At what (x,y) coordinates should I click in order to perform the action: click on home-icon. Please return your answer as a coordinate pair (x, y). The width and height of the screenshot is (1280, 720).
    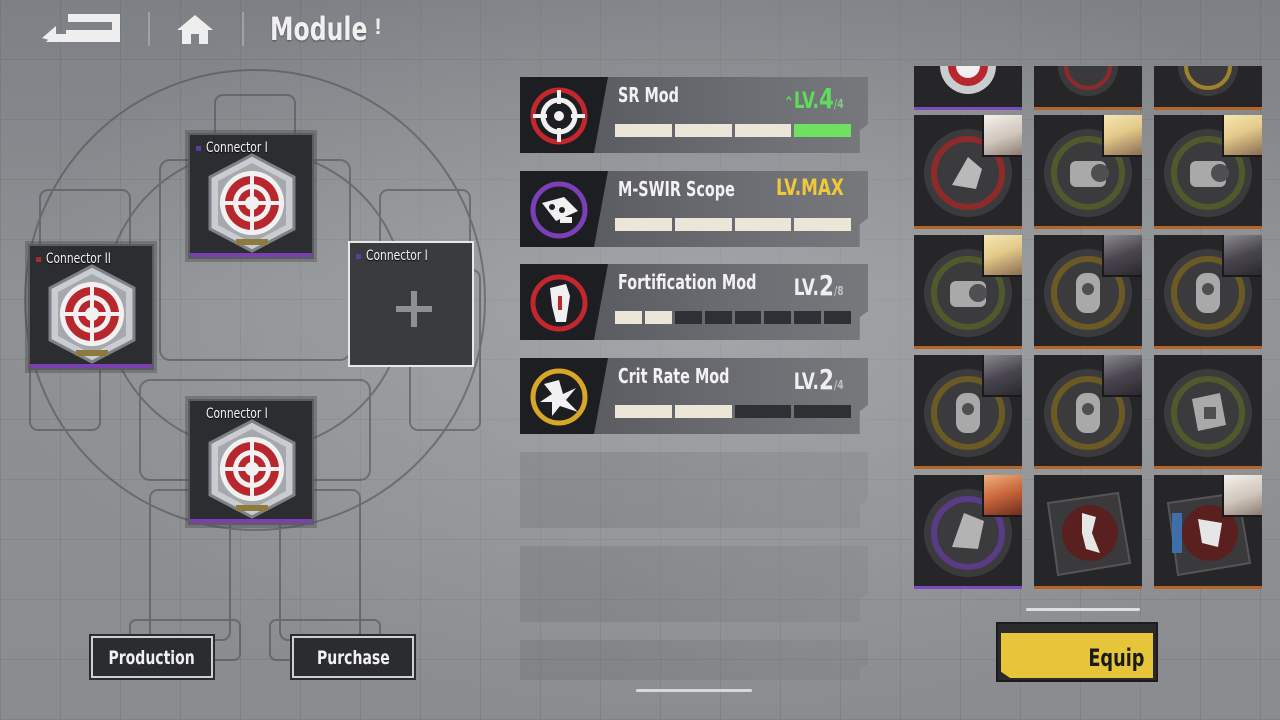
    Looking at the image, I should click on (195, 29).